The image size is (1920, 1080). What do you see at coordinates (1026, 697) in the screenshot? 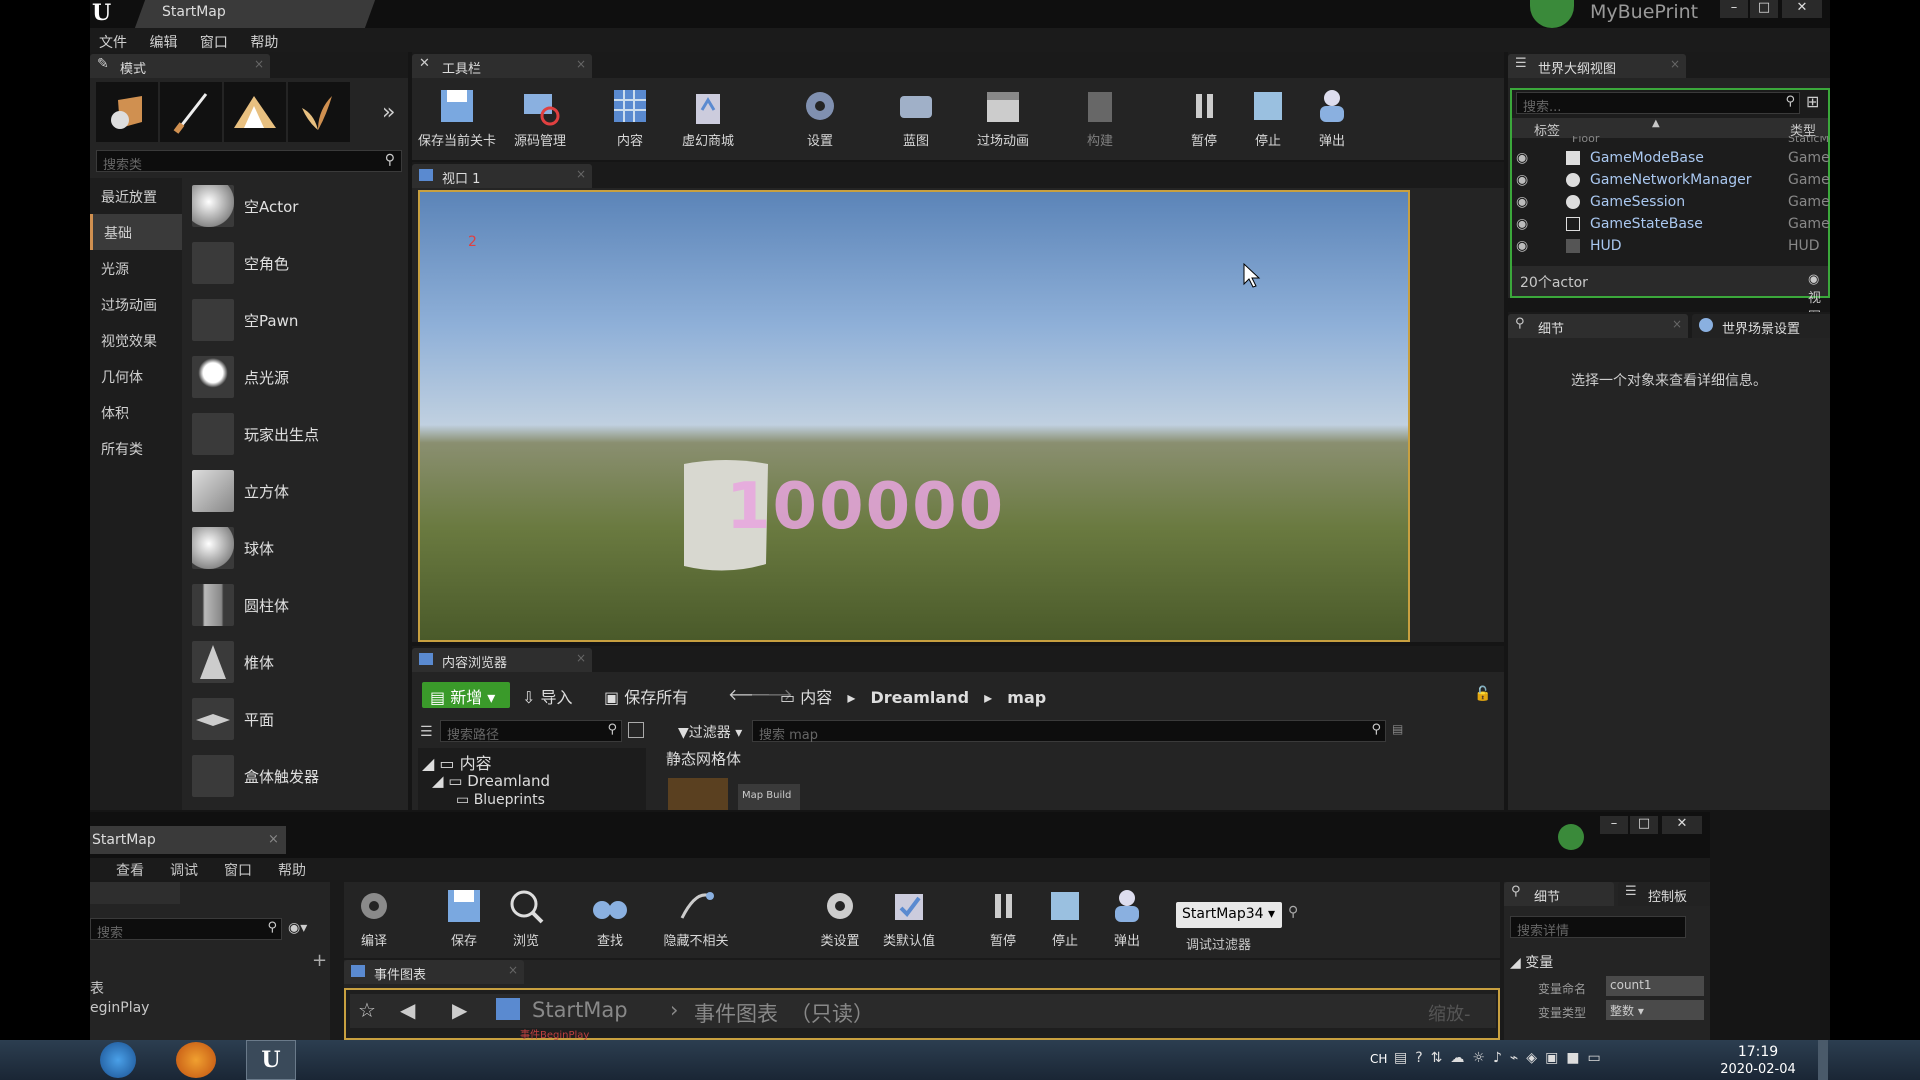
I see `breadcrumb-map: map` at bounding box center [1026, 697].